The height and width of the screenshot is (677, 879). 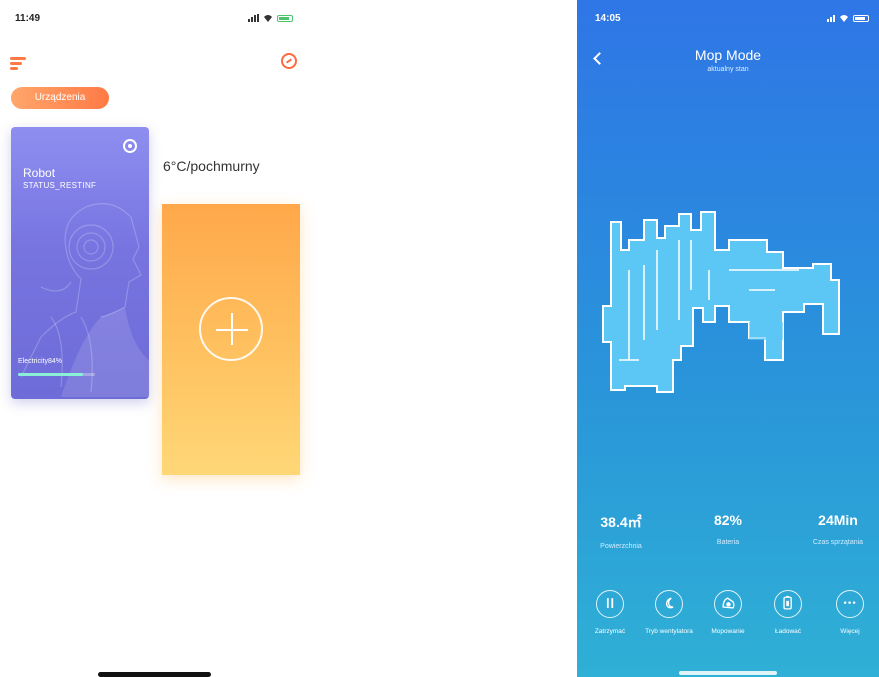 I want to click on action-more: Więcej, so click(x=849, y=613).